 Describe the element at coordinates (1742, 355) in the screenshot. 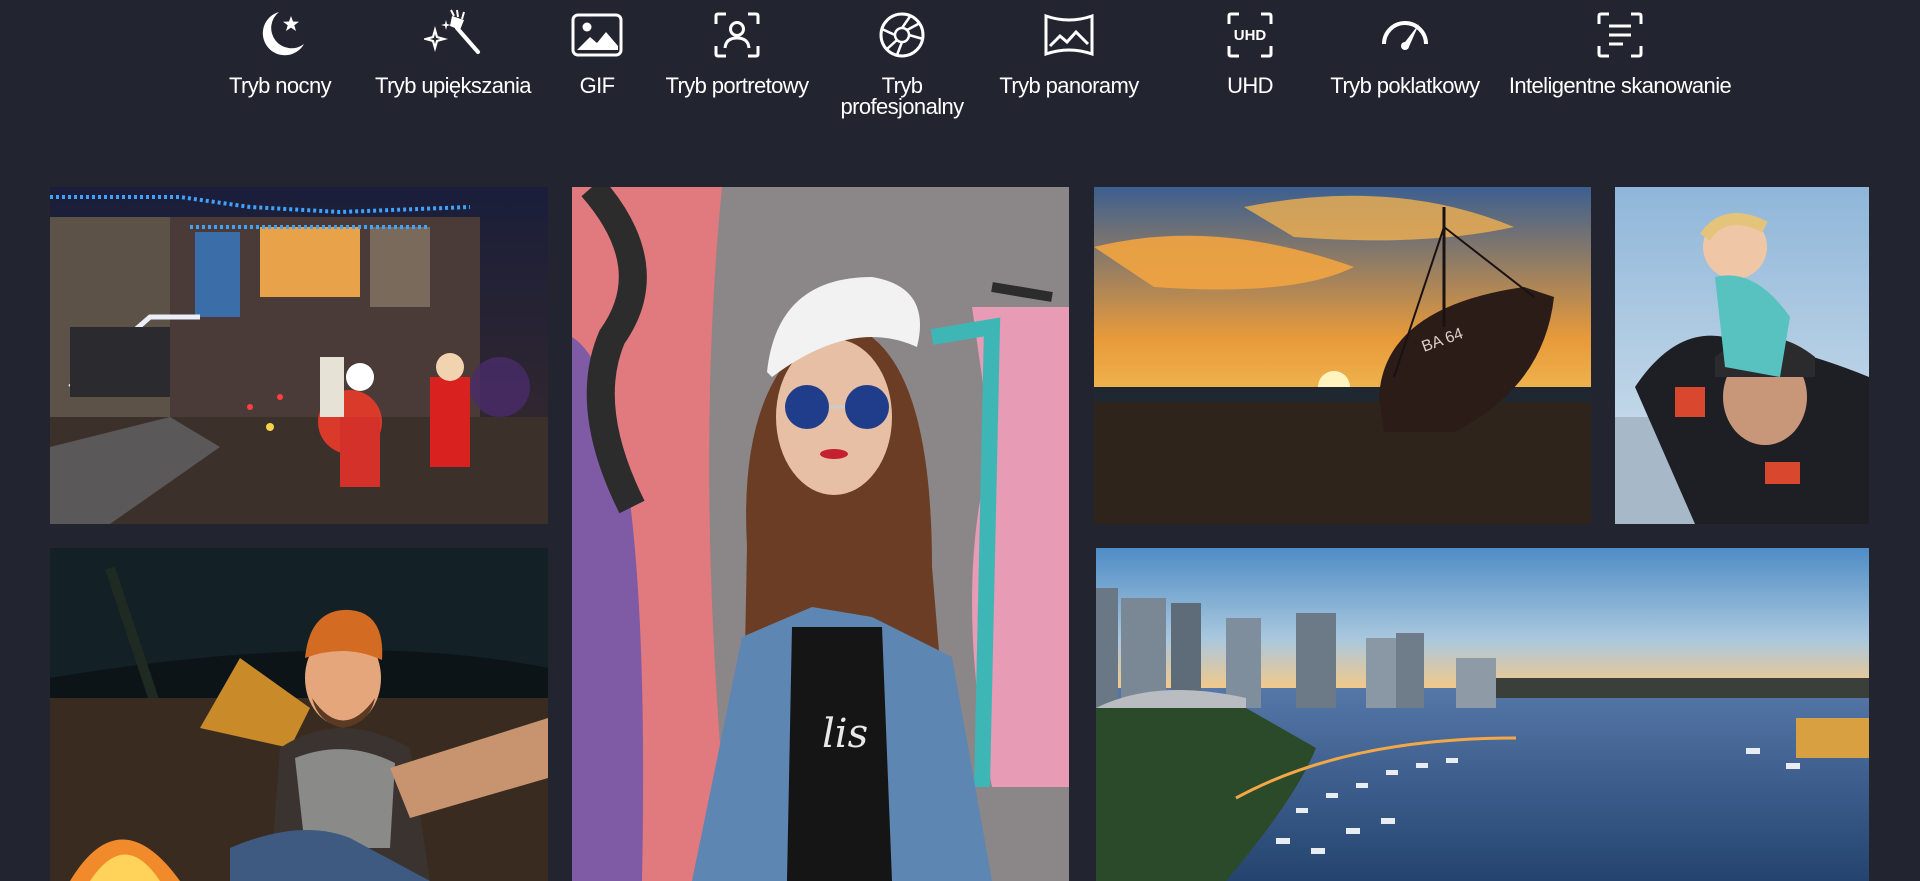

I see `father-child-photo` at that location.